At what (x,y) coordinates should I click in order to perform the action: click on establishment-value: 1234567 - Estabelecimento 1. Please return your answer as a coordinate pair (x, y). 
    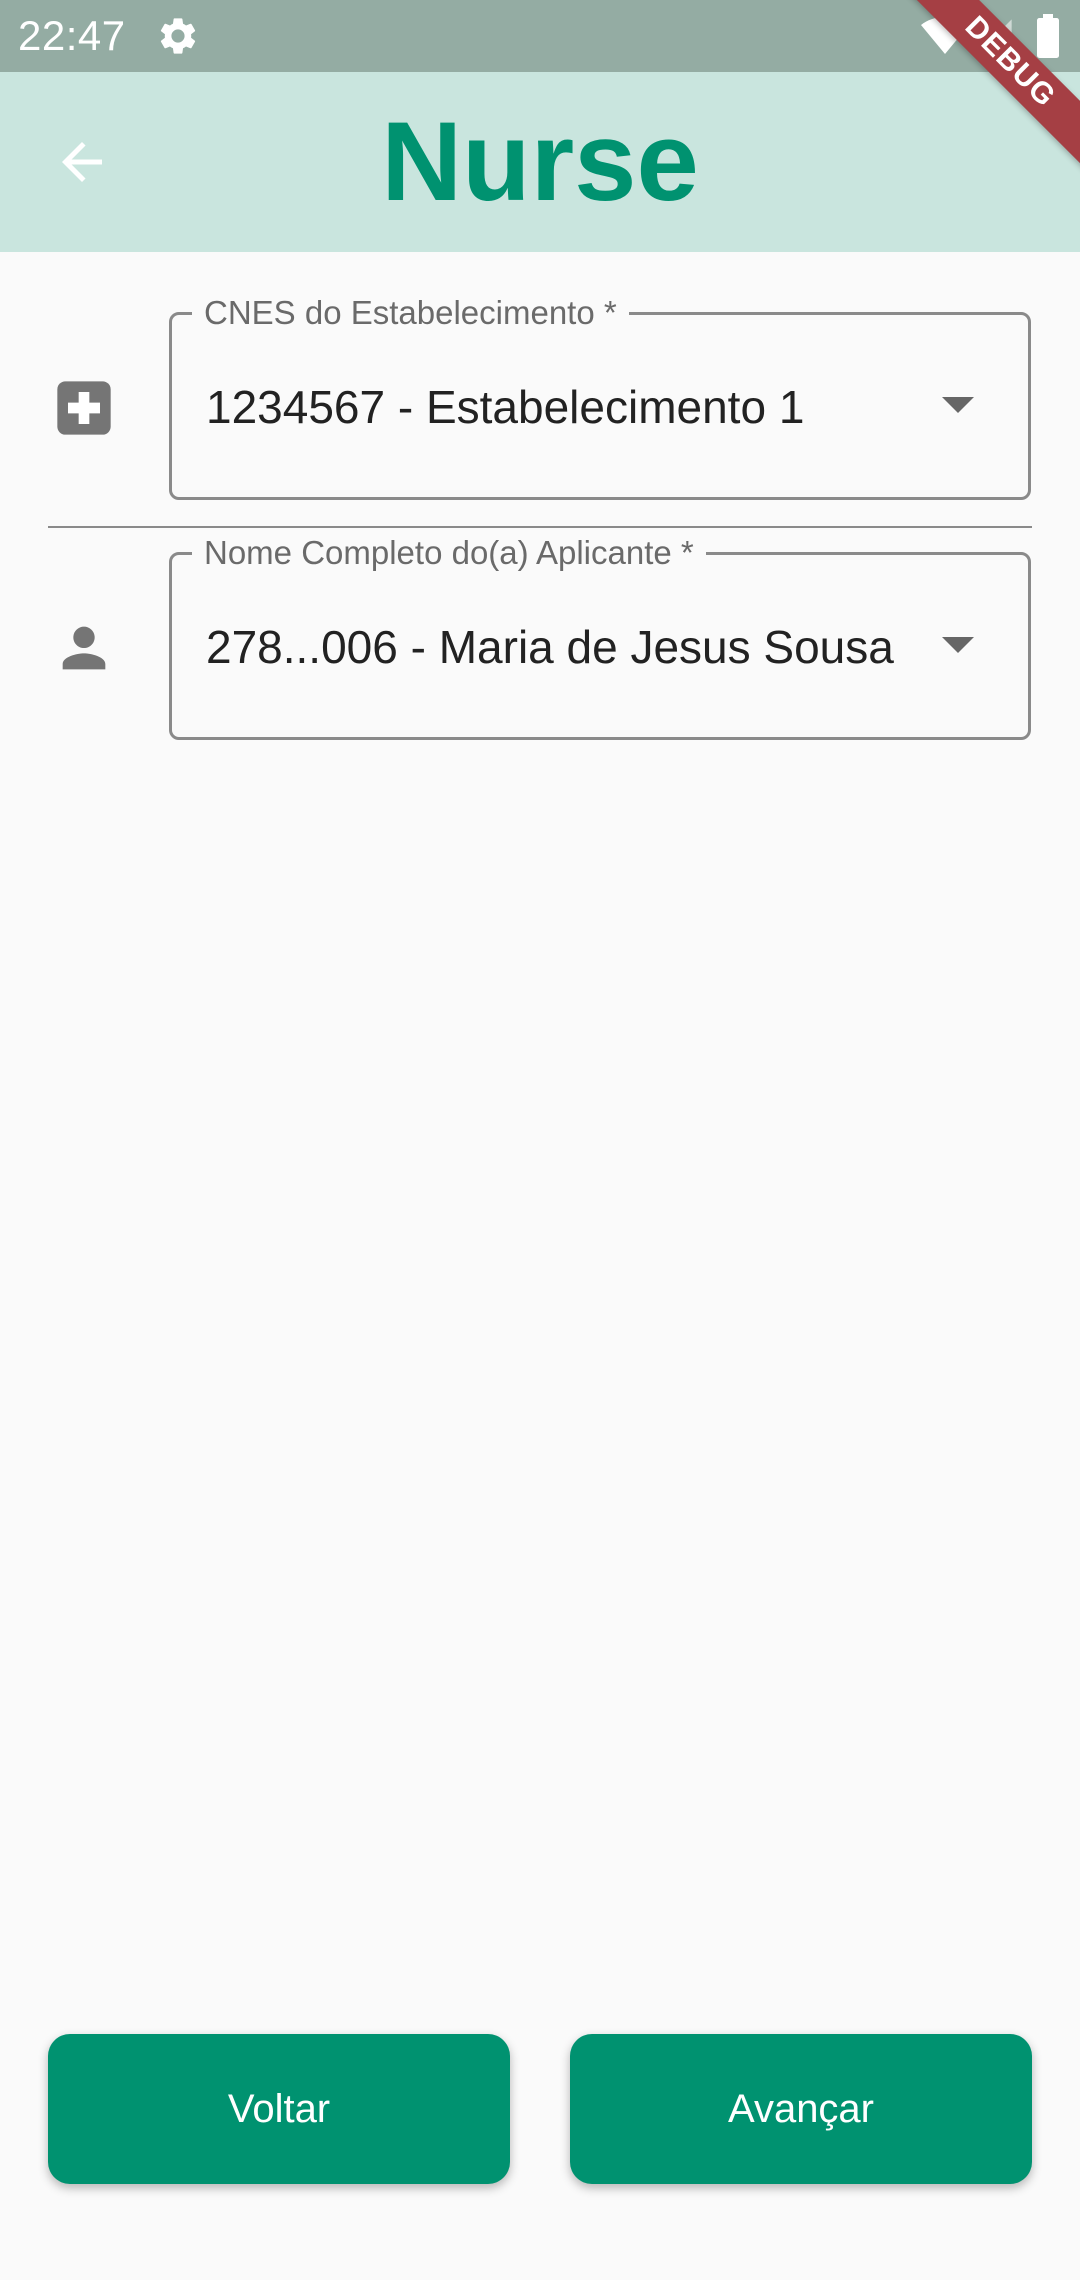
    Looking at the image, I should click on (505, 407).